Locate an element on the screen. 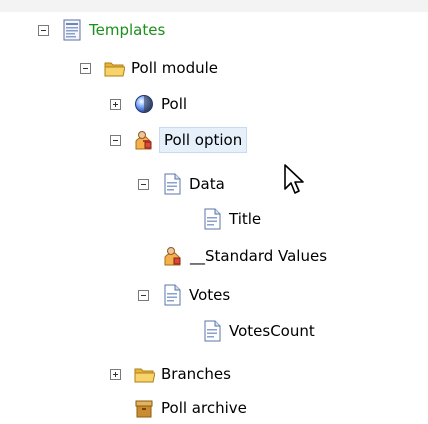  globe-icon is located at coordinates (144, 104).